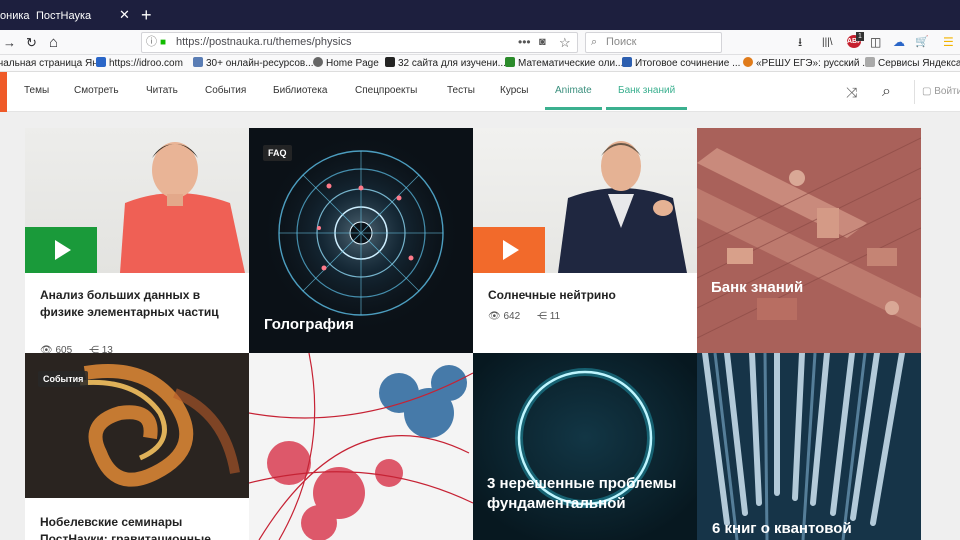  Describe the element at coordinates (364, 325) in the screenshot. I see `card-title: Голография` at that location.